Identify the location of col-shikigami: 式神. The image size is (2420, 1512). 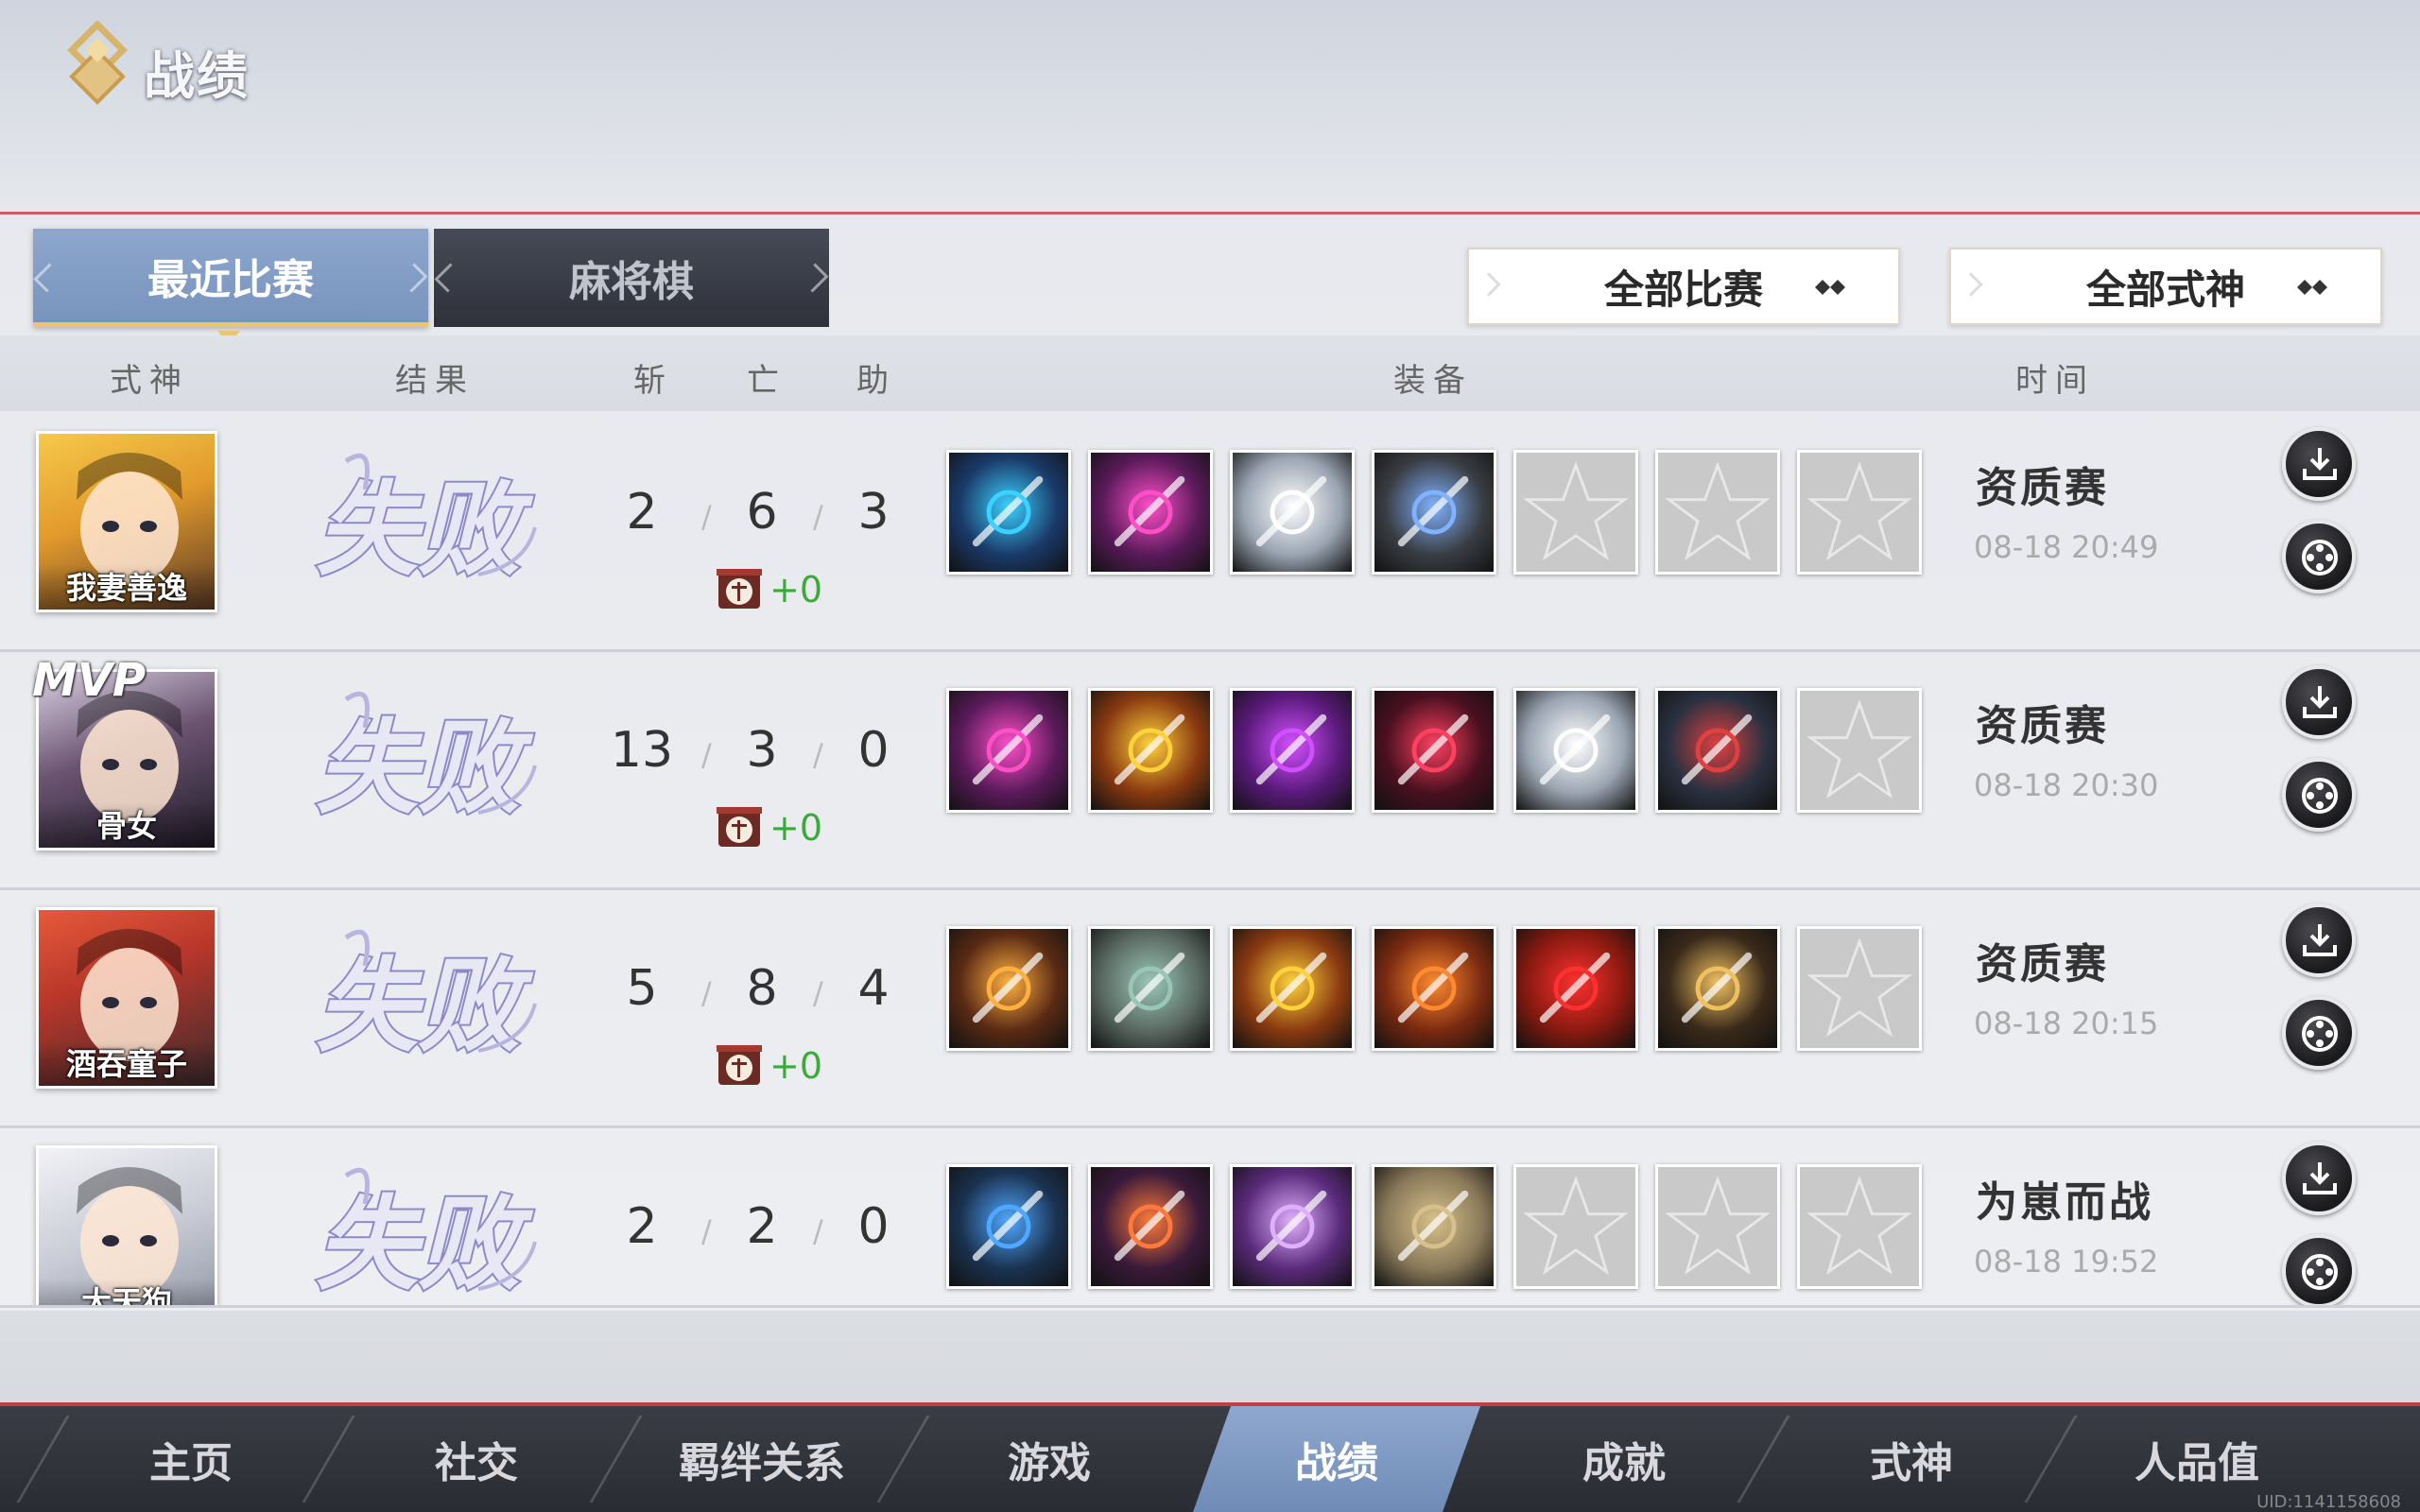
(149, 381).